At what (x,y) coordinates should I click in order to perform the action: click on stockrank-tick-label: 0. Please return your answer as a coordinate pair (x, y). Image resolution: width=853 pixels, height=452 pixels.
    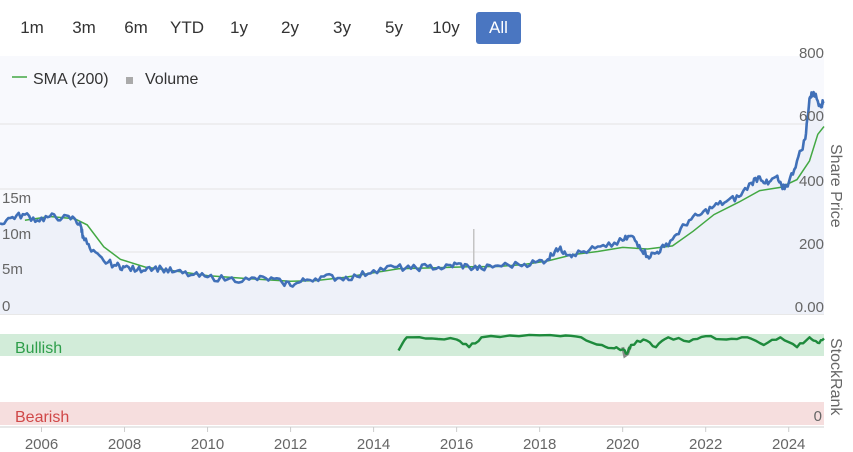
    Looking at the image, I should click on (818, 416).